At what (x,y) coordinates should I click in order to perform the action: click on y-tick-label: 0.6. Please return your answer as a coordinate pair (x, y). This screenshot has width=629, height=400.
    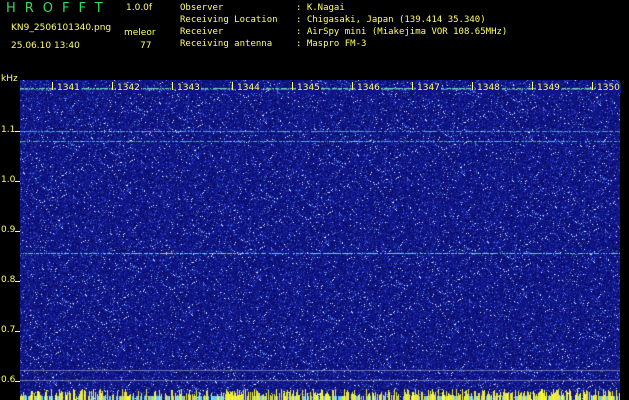
    Looking at the image, I should click on (8, 380).